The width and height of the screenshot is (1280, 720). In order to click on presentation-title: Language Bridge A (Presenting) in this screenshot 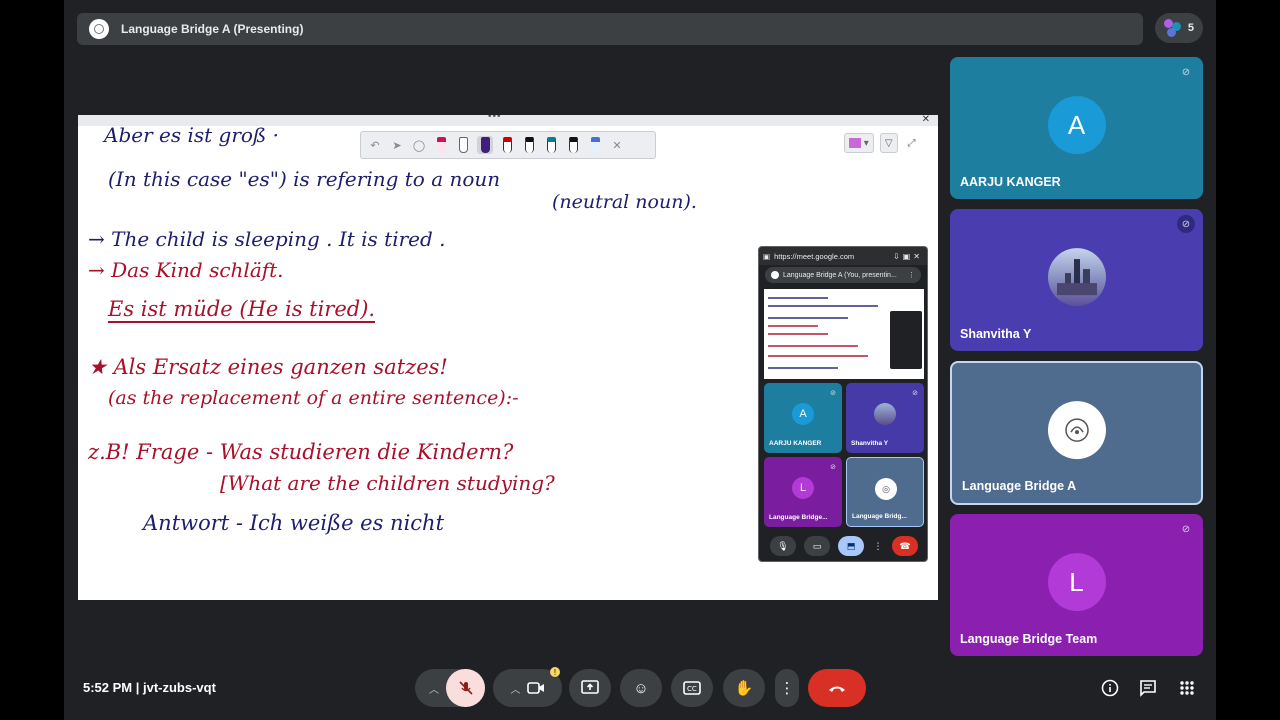, I will do `click(212, 29)`.